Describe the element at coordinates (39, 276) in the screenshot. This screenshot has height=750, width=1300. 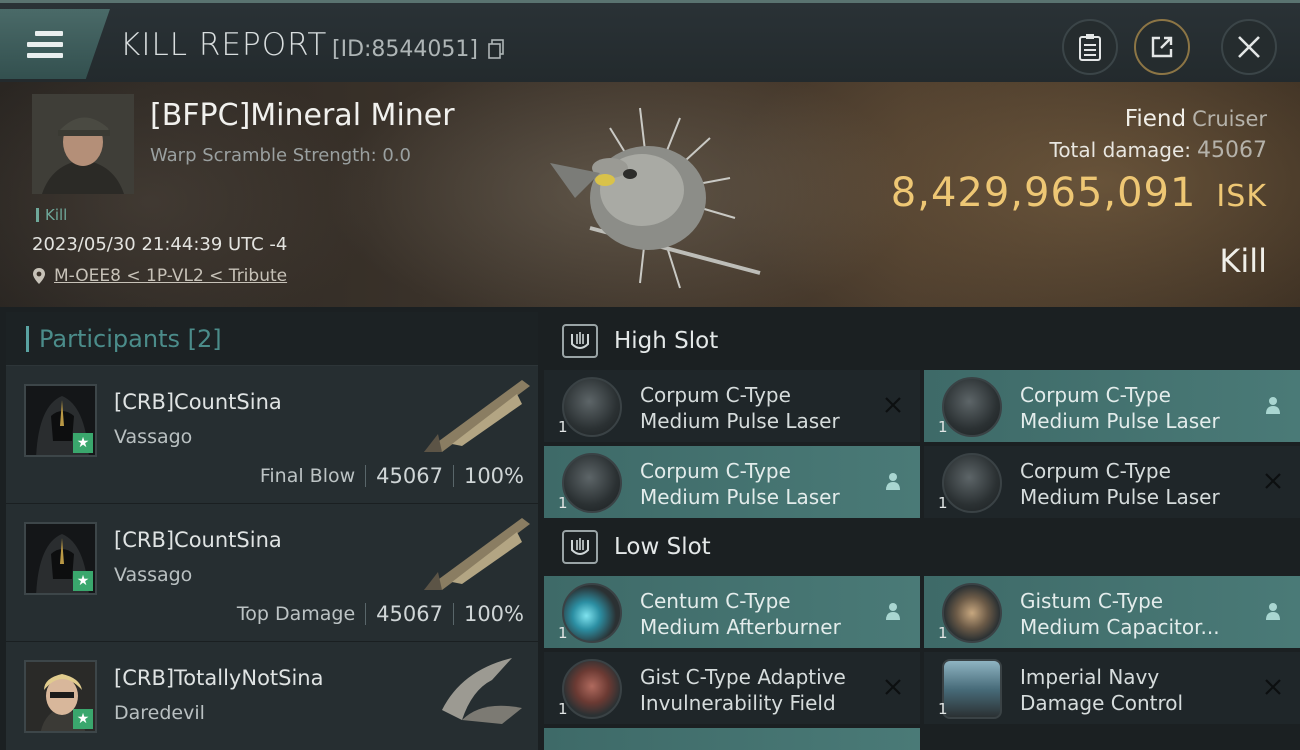
I see `location-pin-icon` at that location.